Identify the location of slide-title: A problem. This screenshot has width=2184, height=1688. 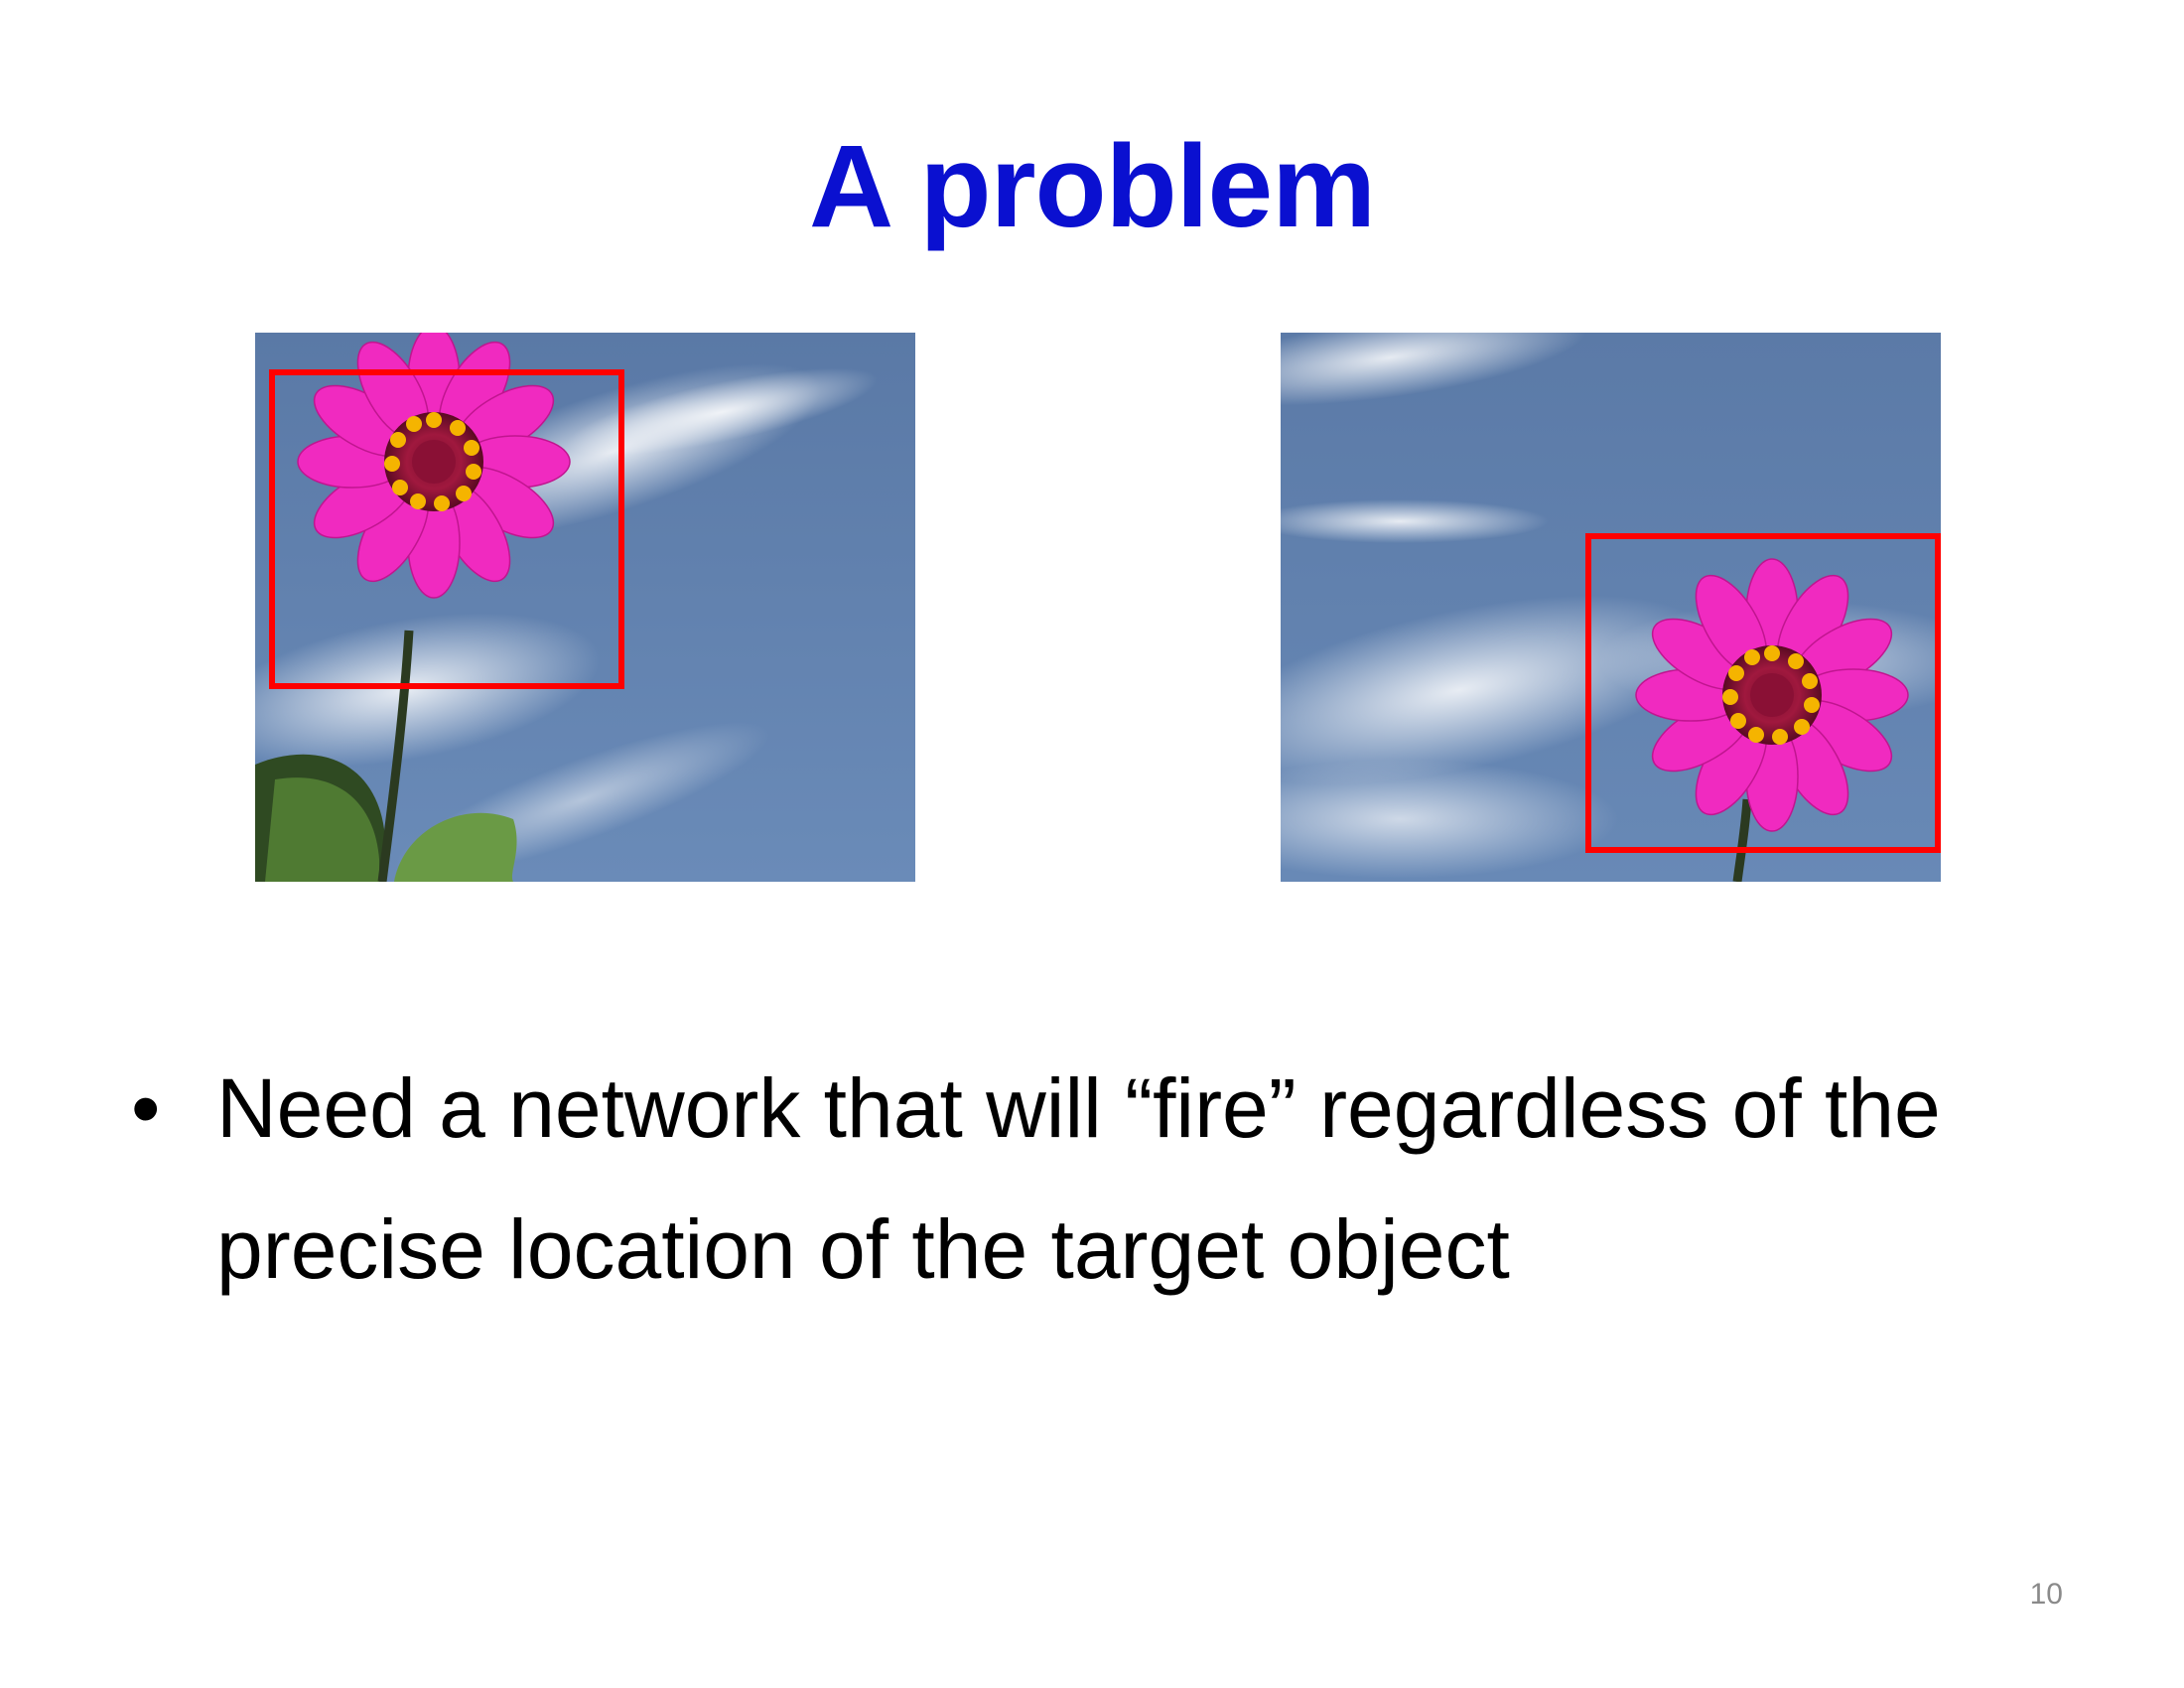
(1092, 186).